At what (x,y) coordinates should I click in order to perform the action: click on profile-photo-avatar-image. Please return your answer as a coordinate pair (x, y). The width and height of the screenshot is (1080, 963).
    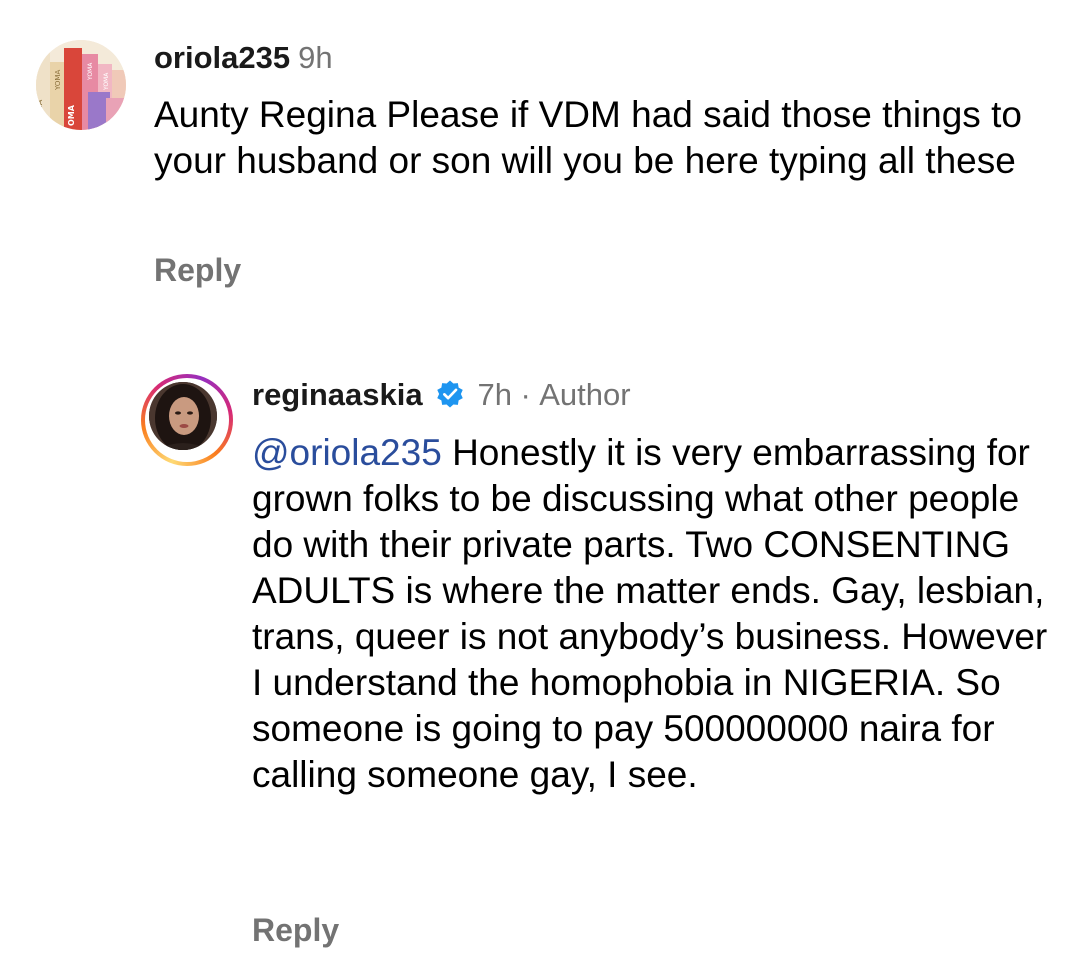
    Looking at the image, I should click on (183, 416).